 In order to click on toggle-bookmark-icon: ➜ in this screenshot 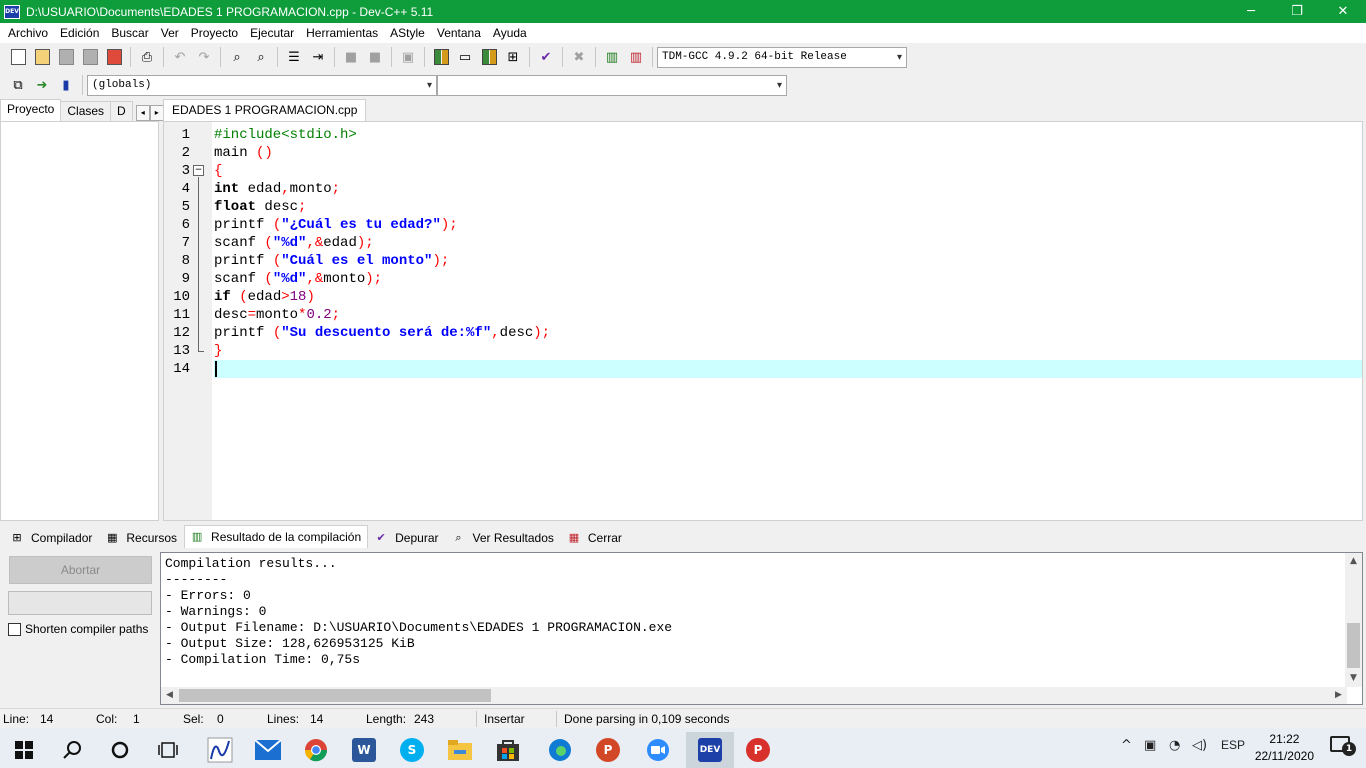, I will do `click(42, 85)`.